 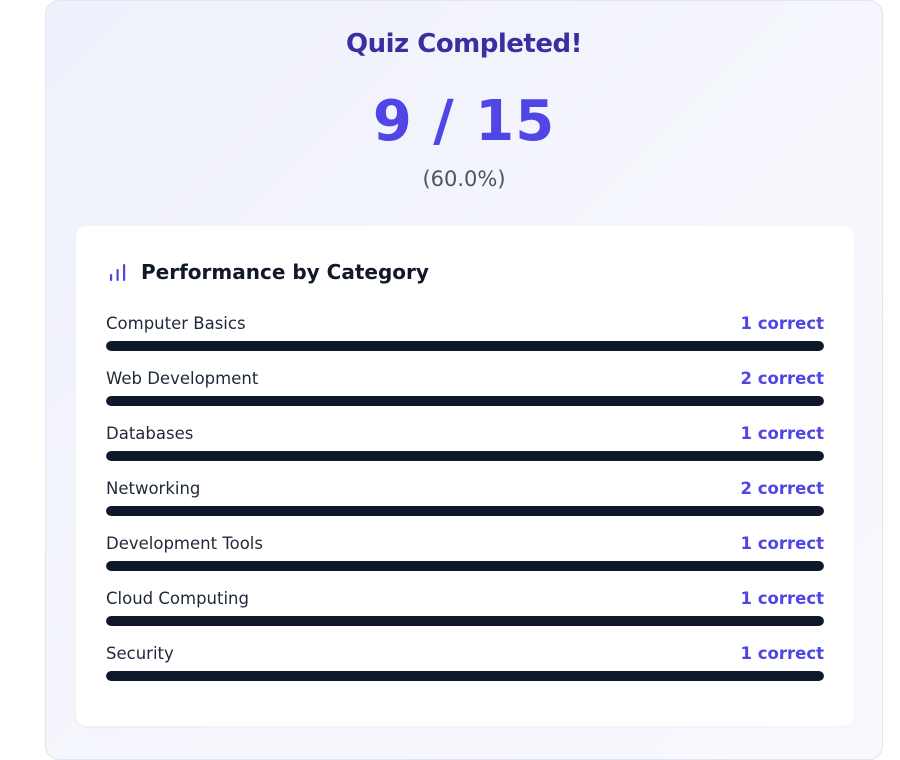 I want to click on category-name: Web Development, so click(x=182, y=378).